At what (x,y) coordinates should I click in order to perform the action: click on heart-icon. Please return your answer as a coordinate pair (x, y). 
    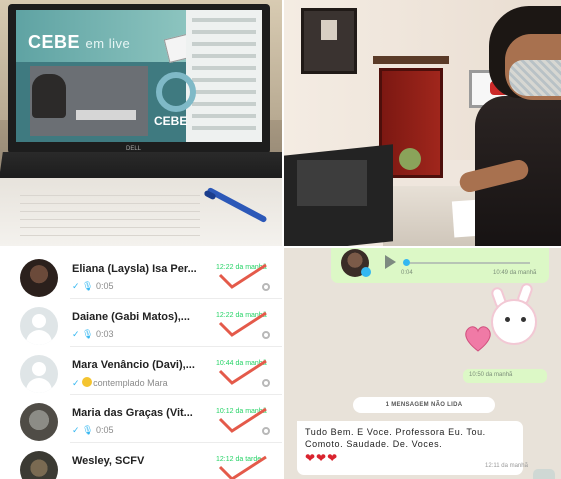
    Looking at the image, I should click on (478, 339).